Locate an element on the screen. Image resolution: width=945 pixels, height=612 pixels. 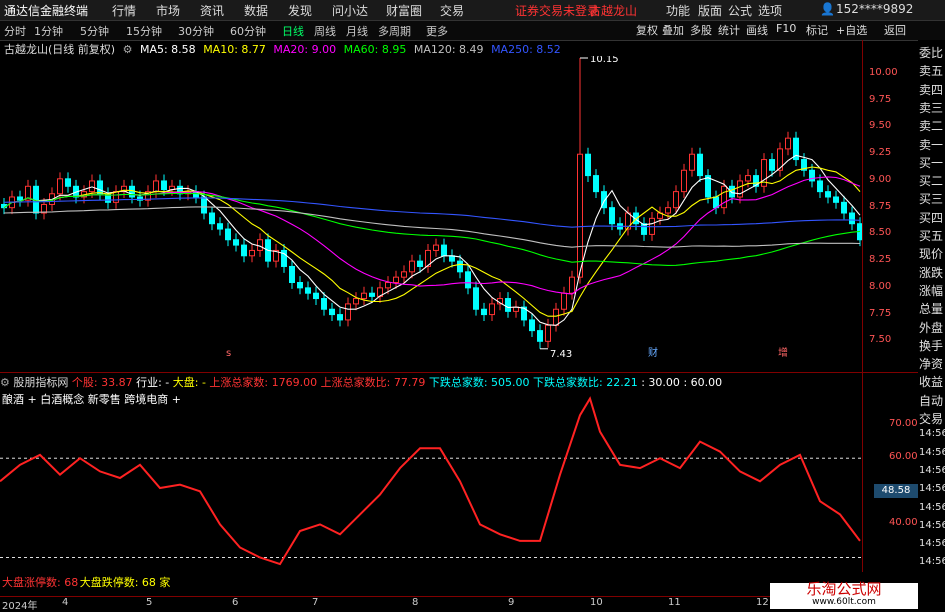
date-tick: 6 is located at coordinates (235, 602).